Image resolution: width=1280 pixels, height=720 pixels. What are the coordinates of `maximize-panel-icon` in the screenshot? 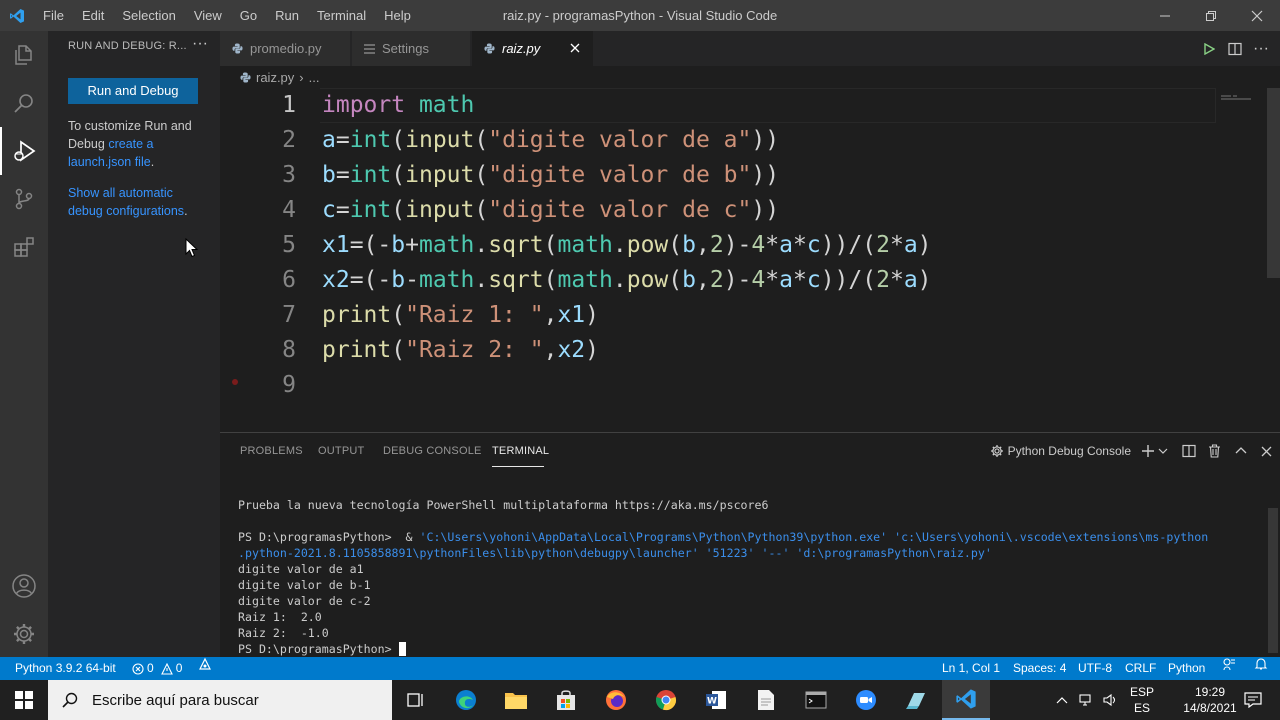 It's located at (1241, 451).